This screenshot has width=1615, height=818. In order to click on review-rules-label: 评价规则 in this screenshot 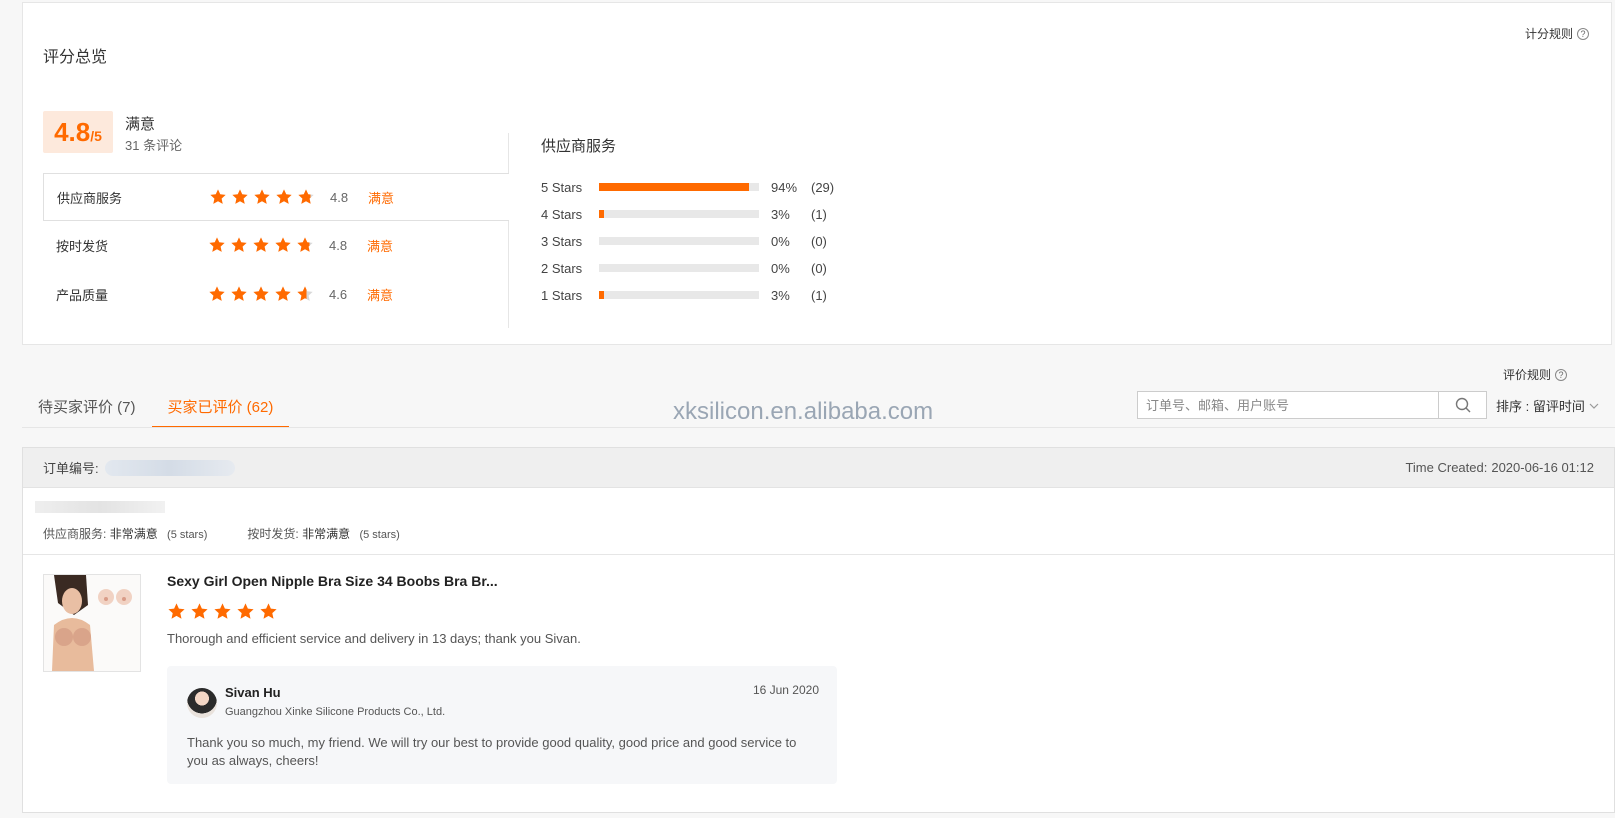, I will do `click(1527, 374)`.